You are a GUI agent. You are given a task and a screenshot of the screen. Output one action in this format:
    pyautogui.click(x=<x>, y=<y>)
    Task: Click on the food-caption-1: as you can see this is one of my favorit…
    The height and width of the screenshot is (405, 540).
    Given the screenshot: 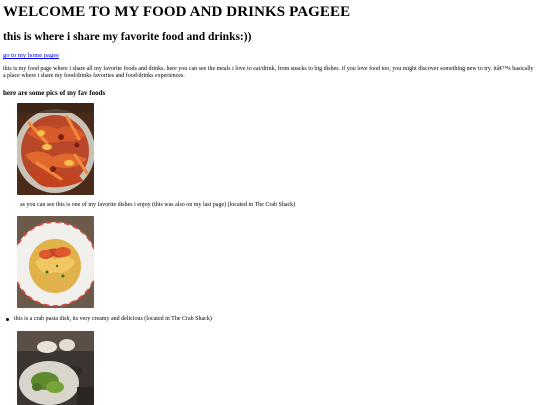 What is the action you would take?
    pyautogui.click(x=158, y=205)
    